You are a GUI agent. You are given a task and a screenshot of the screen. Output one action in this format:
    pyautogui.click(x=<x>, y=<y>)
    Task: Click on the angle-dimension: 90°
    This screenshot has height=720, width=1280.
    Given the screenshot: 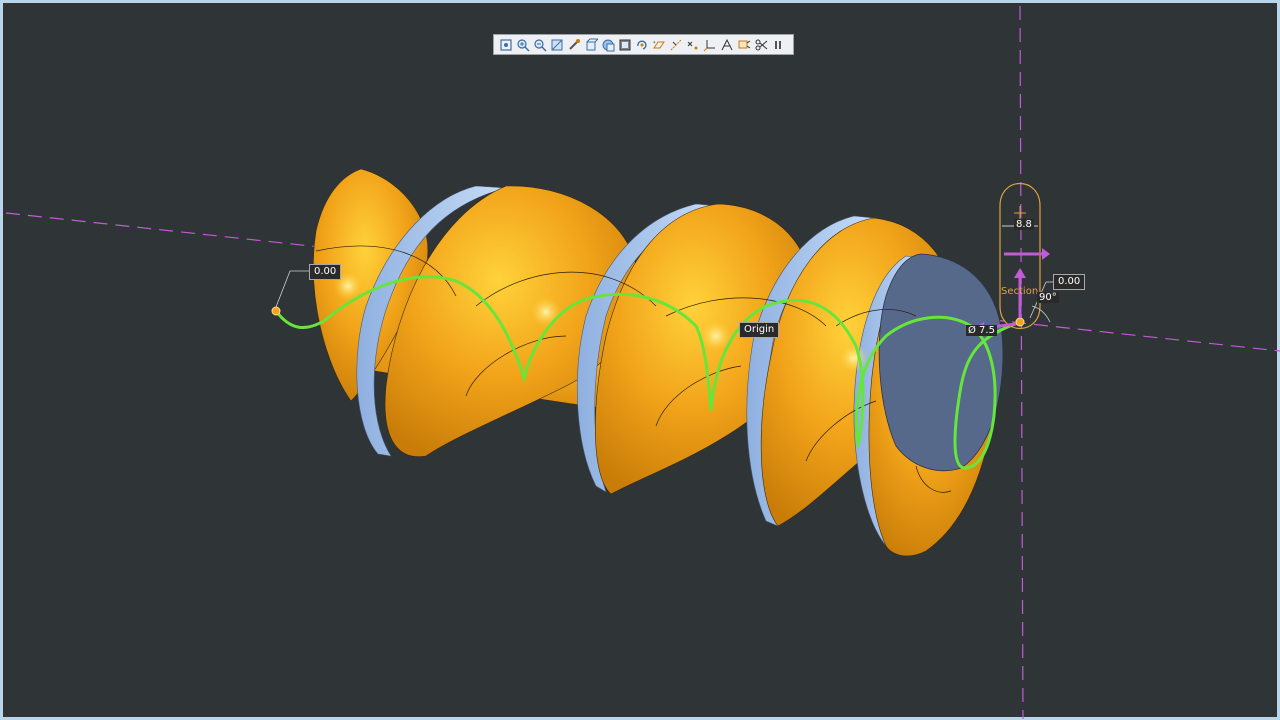 What is the action you would take?
    pyautogui.click(x=1048, y=297)
    